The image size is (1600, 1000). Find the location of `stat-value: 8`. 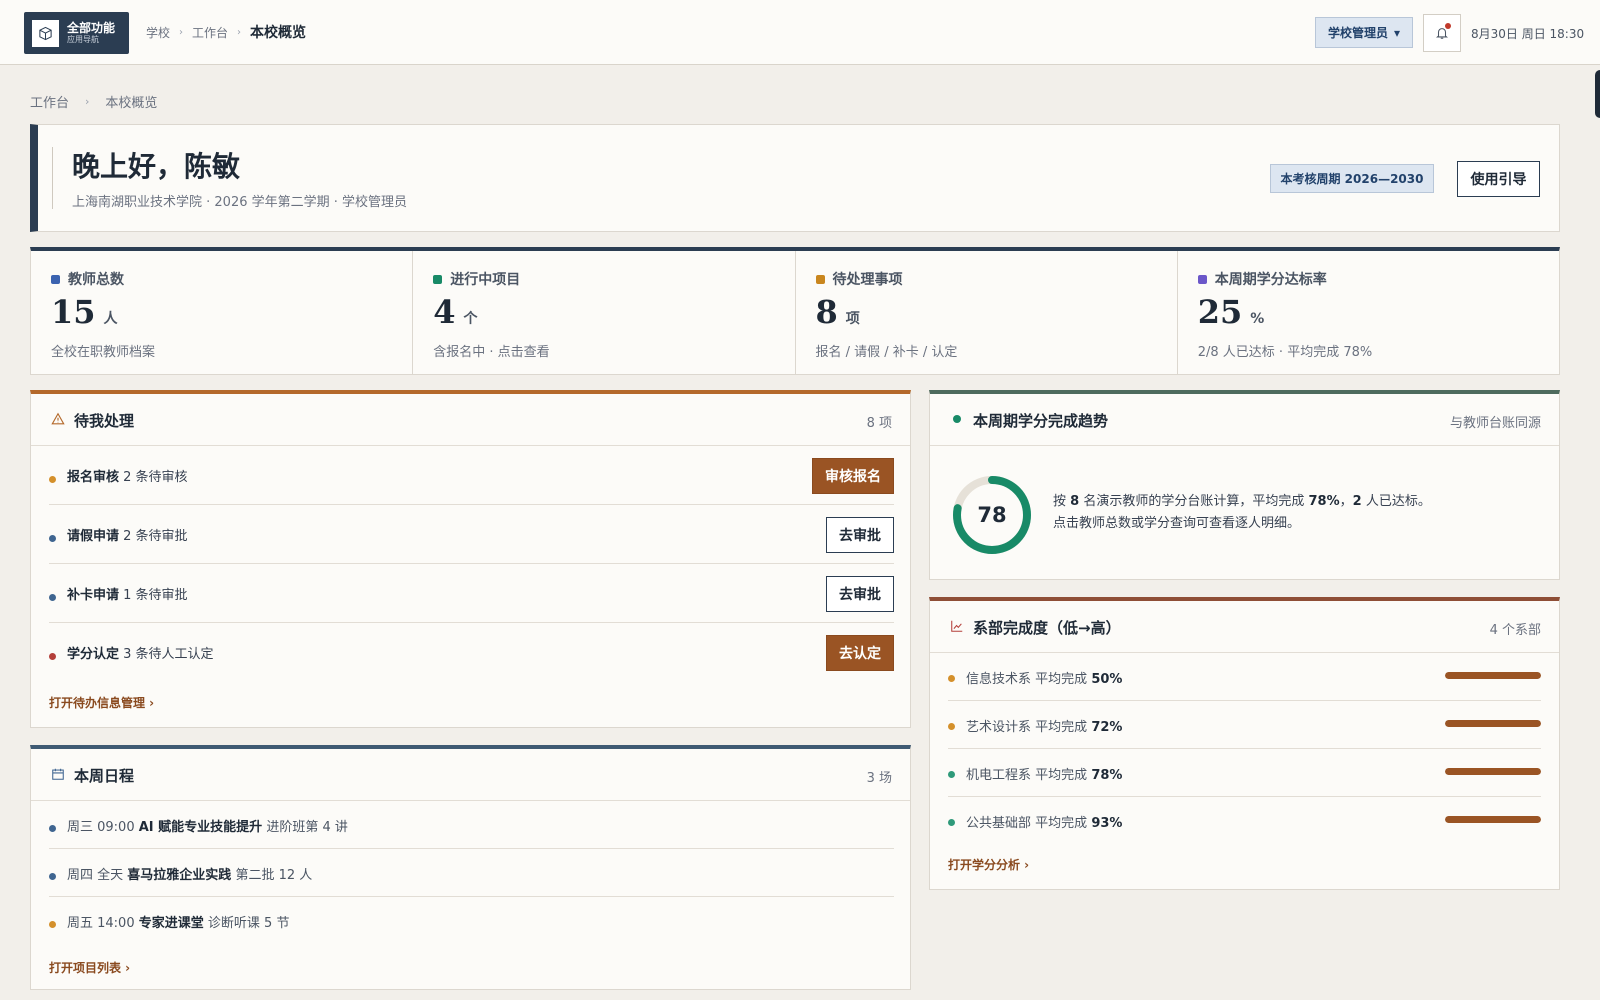

stat-value: 8 is located at coordinates (826, 312).